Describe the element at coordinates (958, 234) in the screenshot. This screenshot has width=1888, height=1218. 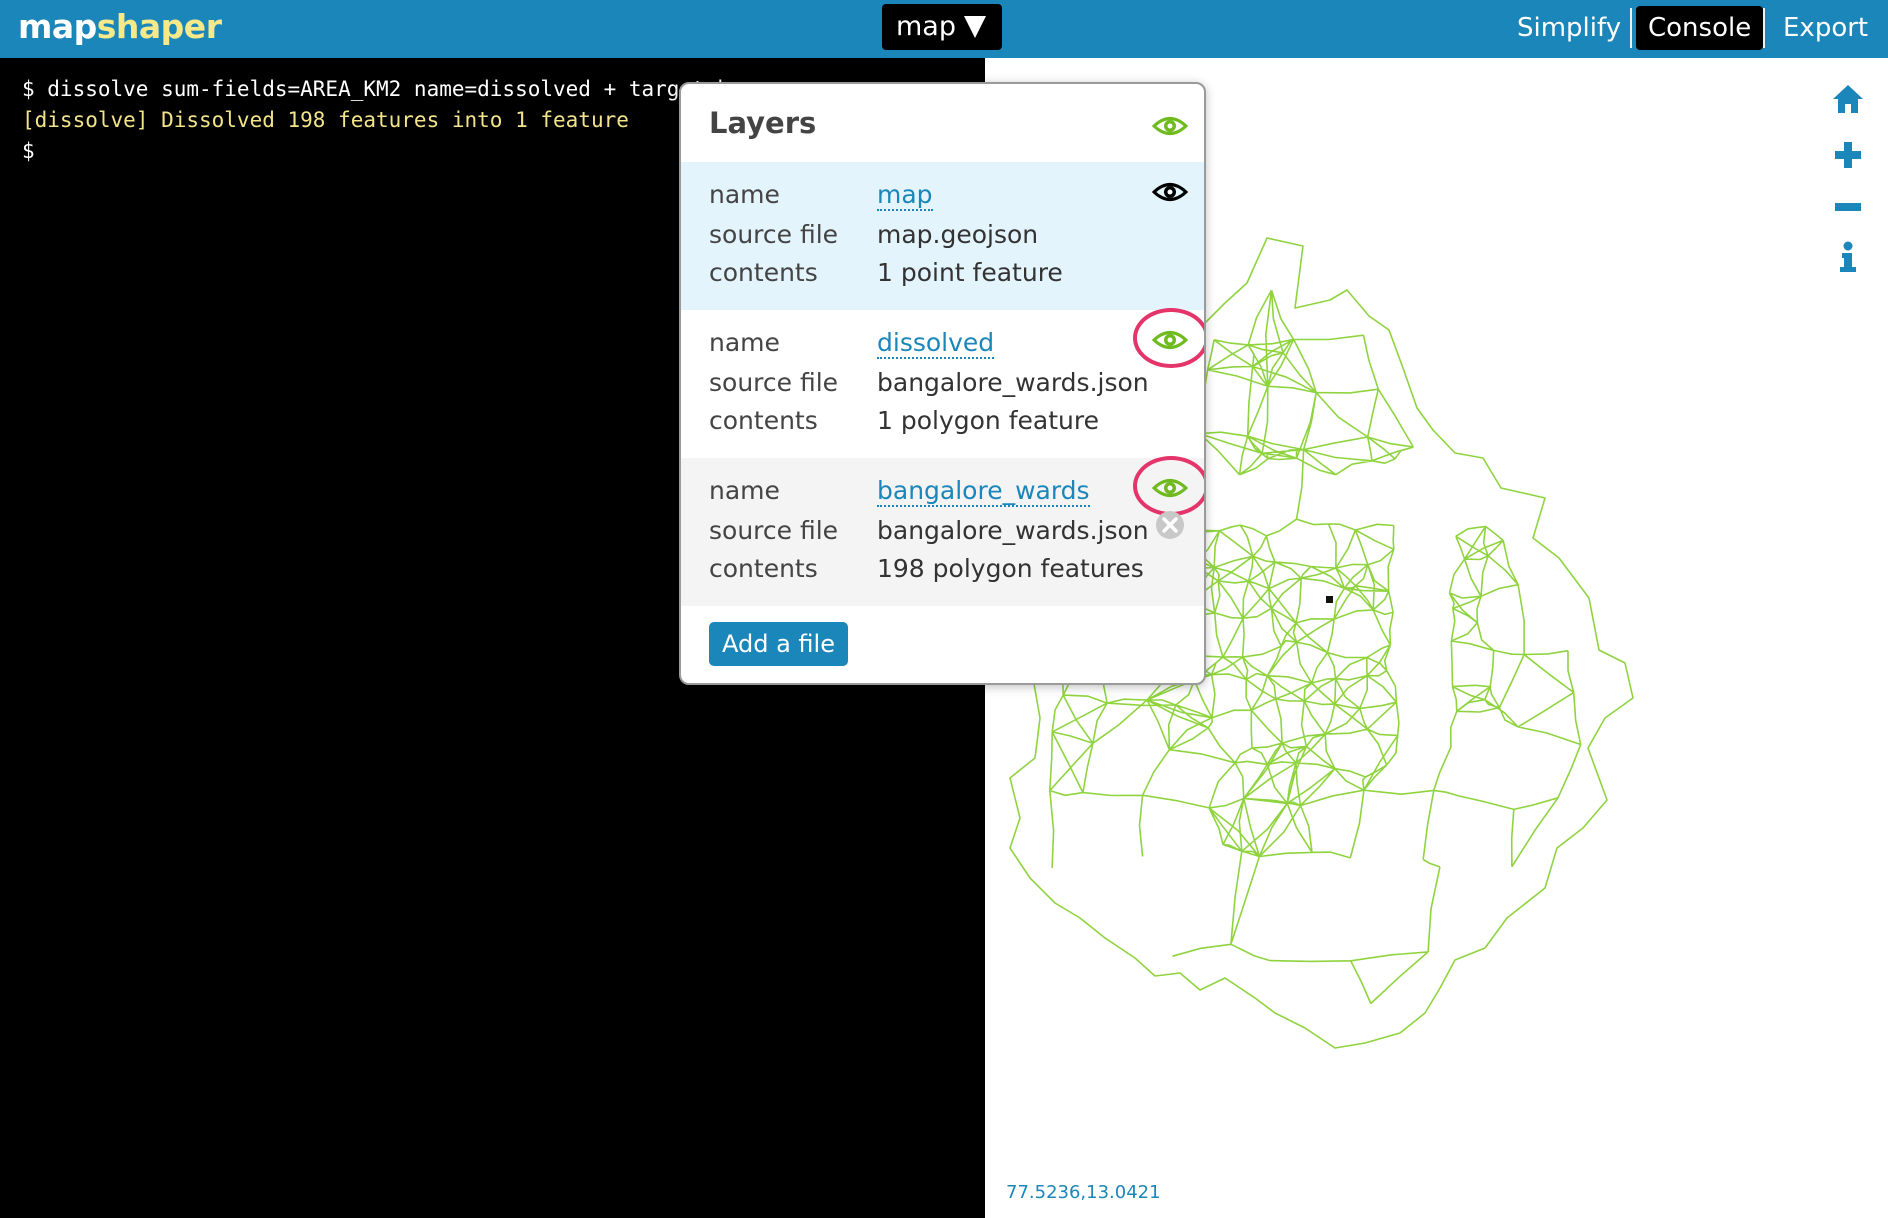
I see `layer-source: map.geojson` at that location.